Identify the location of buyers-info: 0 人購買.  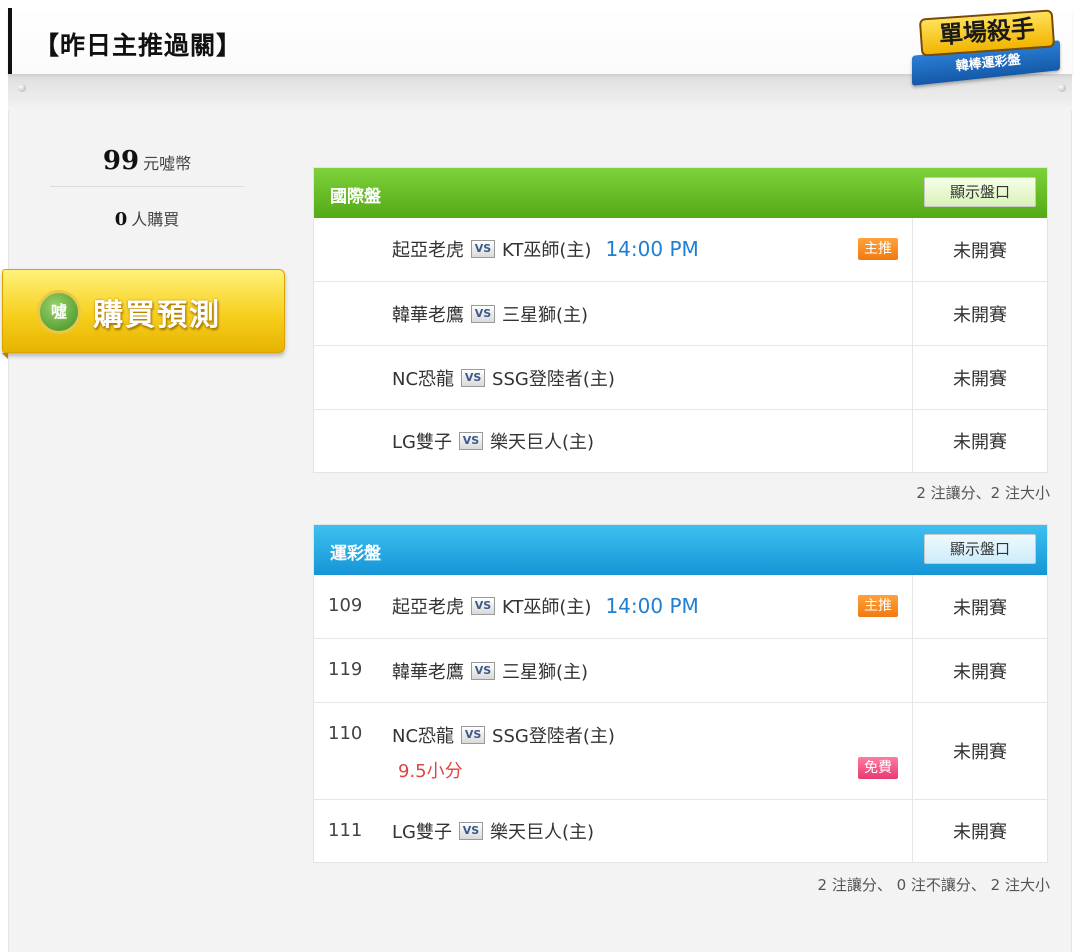
(147, 218).